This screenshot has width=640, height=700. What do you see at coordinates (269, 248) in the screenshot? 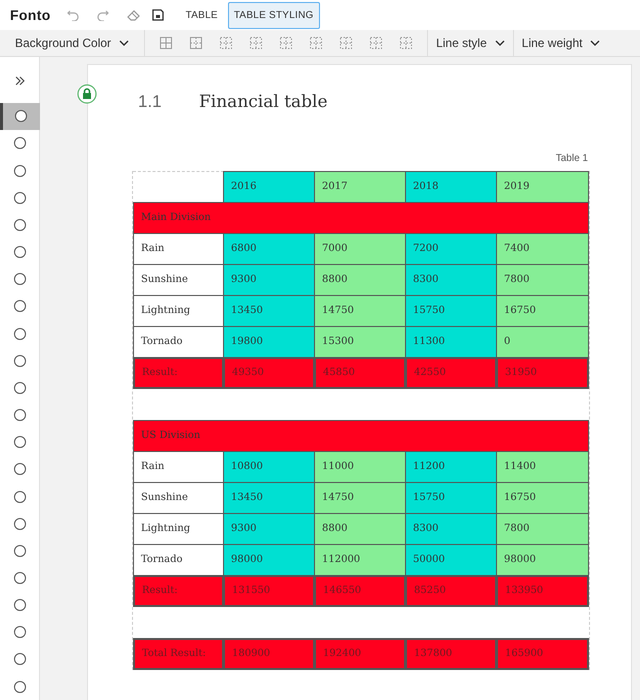
I see `table-cell: 6800` at bounding box center [269, 248].